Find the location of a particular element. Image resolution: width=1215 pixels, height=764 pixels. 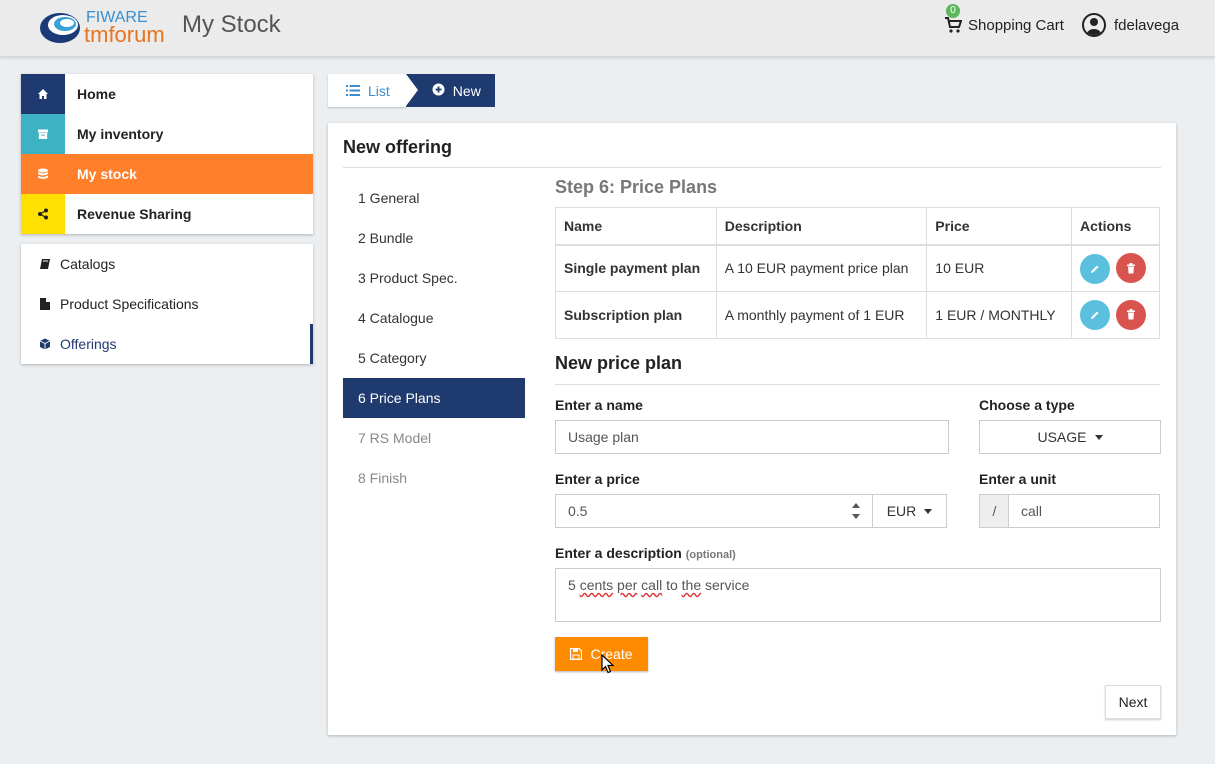

description-label: Enter a description (optional) is located at coordinates (645, 553).